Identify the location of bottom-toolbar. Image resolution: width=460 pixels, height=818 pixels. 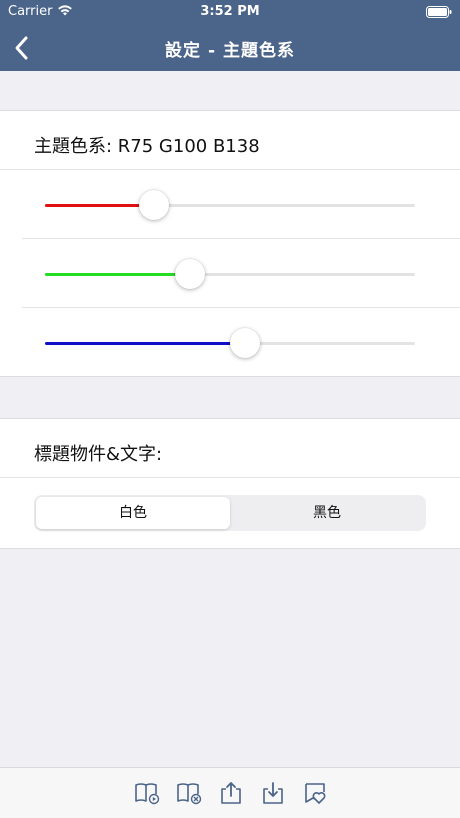
(230, 792).